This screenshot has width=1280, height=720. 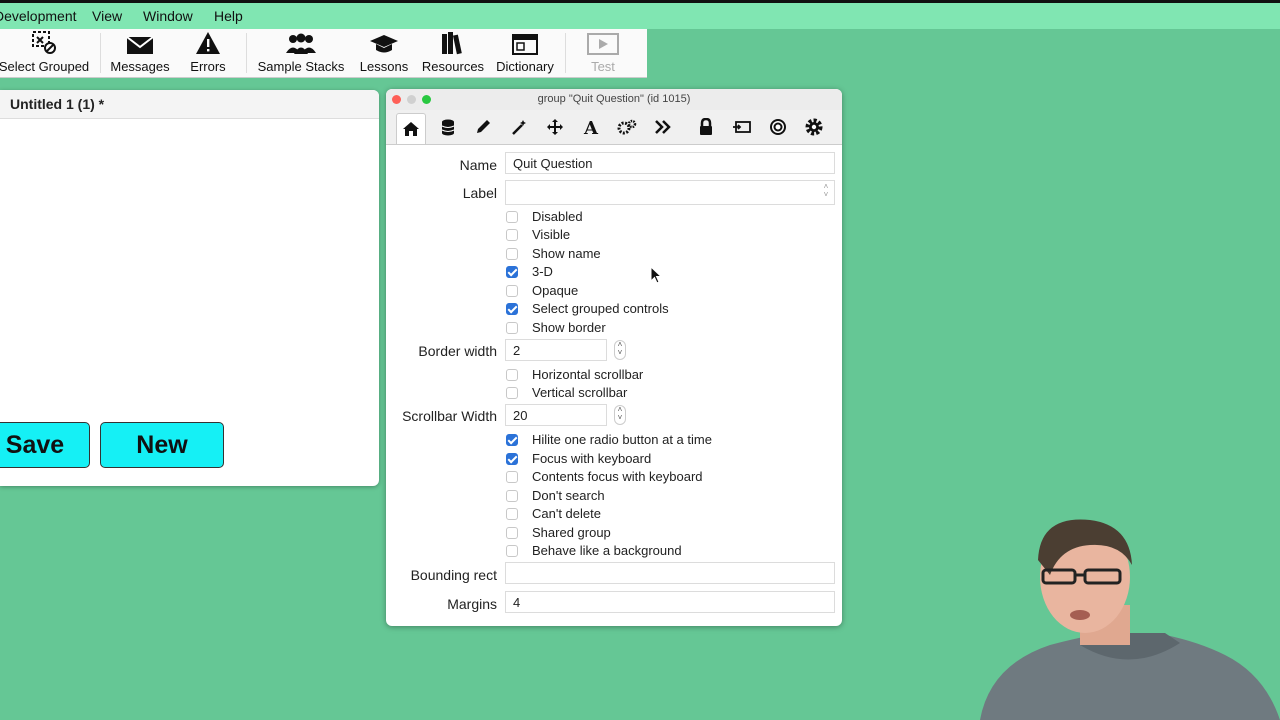 I want to click on tab-basic, so click(x=411, y=128).